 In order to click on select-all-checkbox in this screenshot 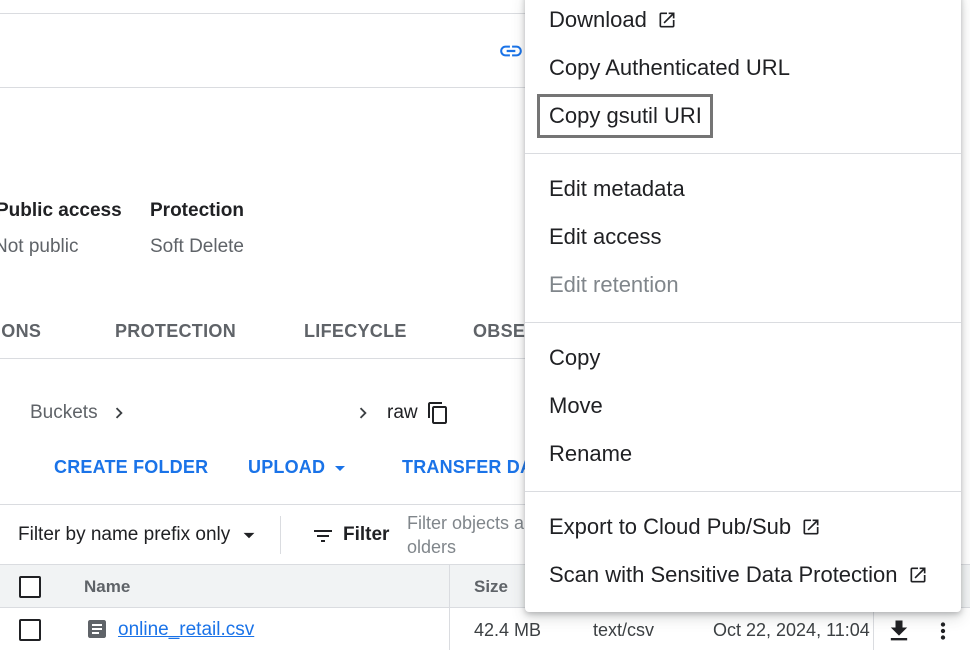, I will do `click(30, 587)`.